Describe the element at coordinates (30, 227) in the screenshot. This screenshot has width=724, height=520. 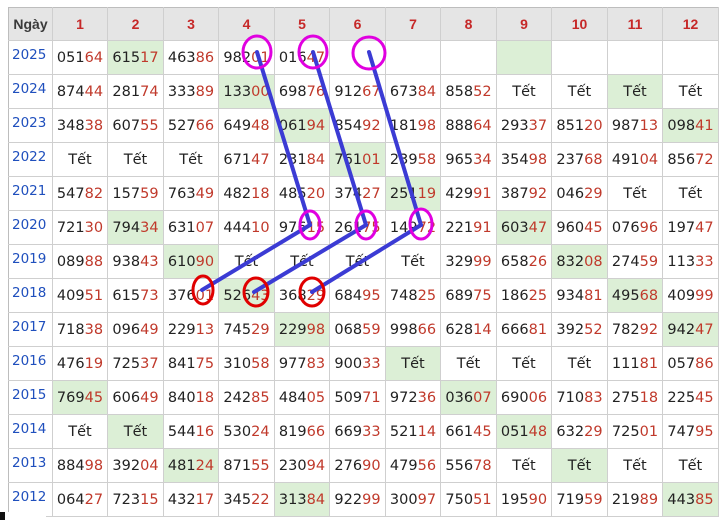
I see `year-cell: 2020` at that location.